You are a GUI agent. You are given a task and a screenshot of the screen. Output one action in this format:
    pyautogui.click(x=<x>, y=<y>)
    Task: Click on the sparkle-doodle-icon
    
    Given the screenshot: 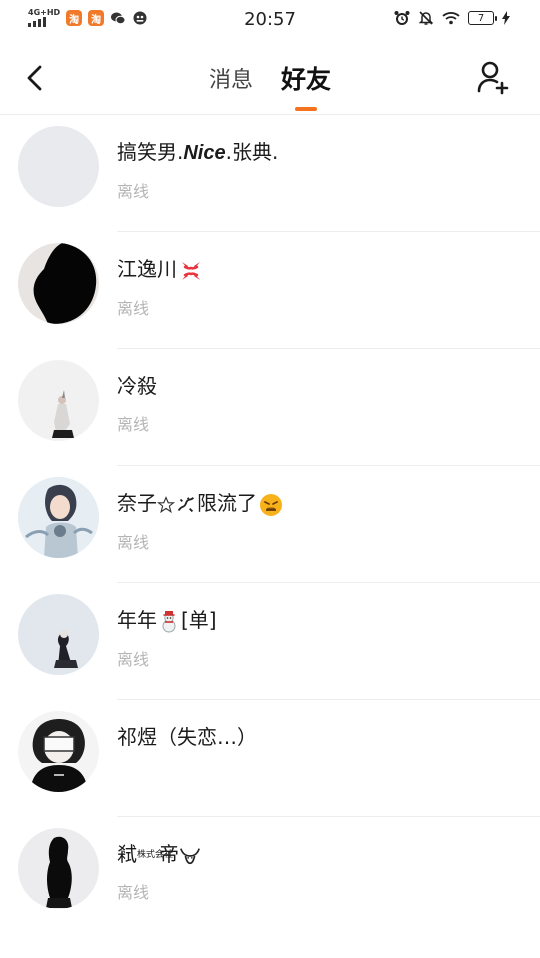 What is the action you would take?
    pyautogui.click(x=186, y=504)
    